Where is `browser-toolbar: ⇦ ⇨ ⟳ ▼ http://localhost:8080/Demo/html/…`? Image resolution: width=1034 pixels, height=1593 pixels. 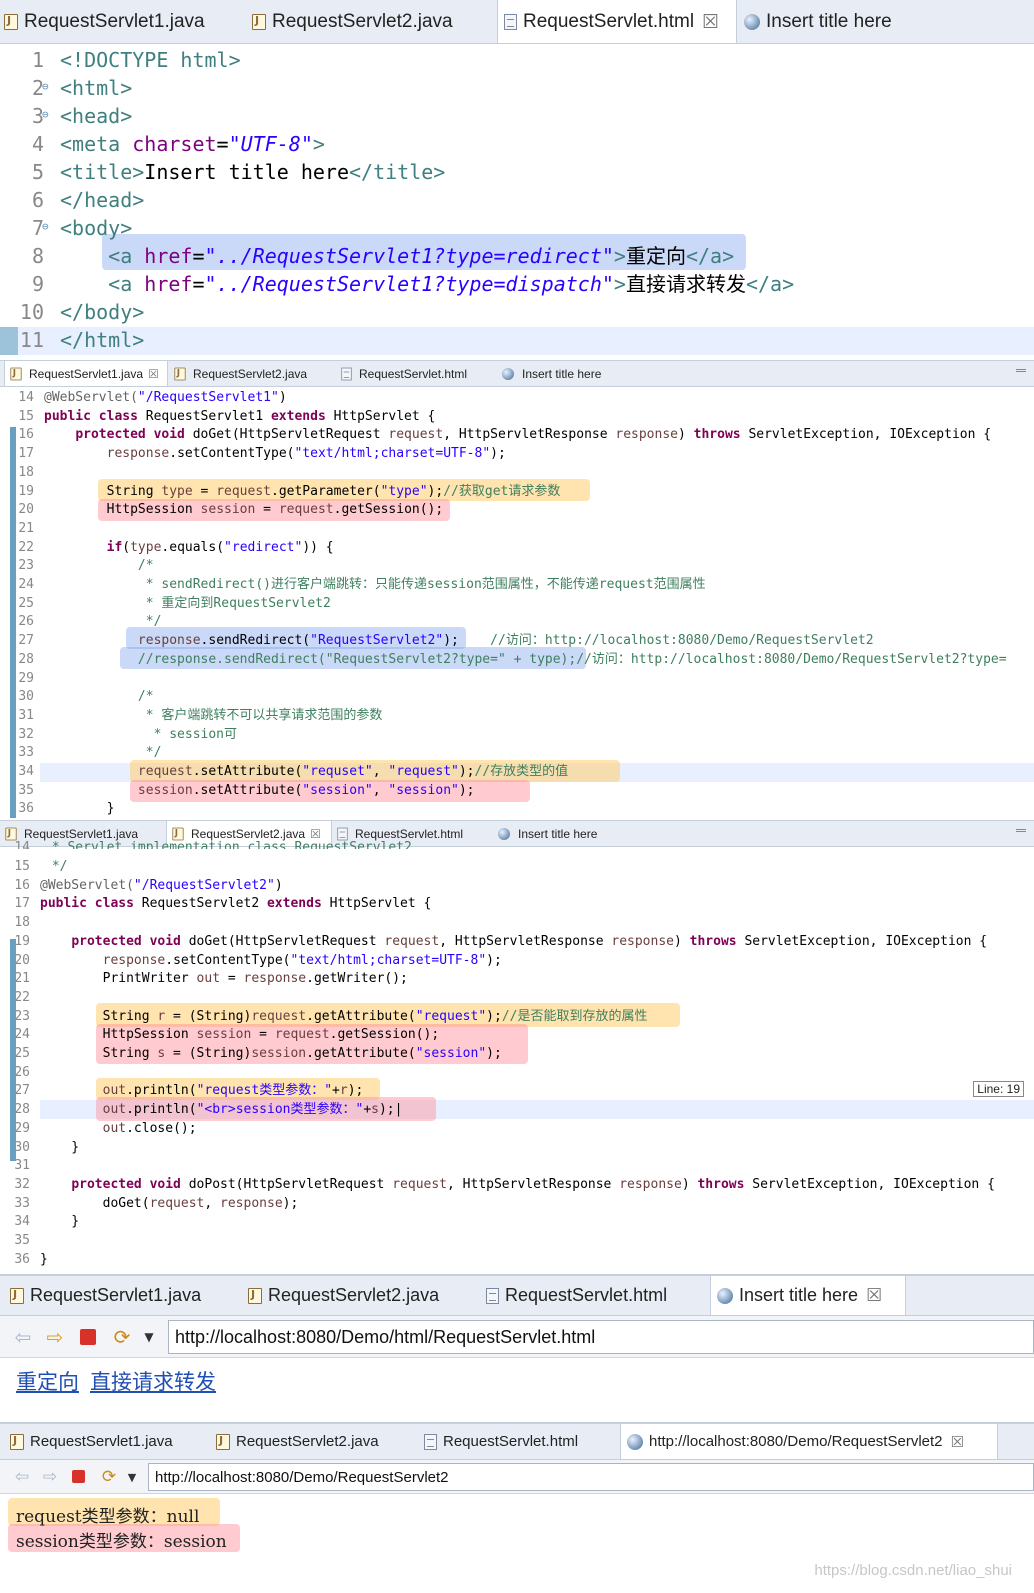 browser-toolbar: ⇦ ⇨ ⟳ ▼ http://localhost:8080/Demo/html/… is located at coordinates (517, 1337).